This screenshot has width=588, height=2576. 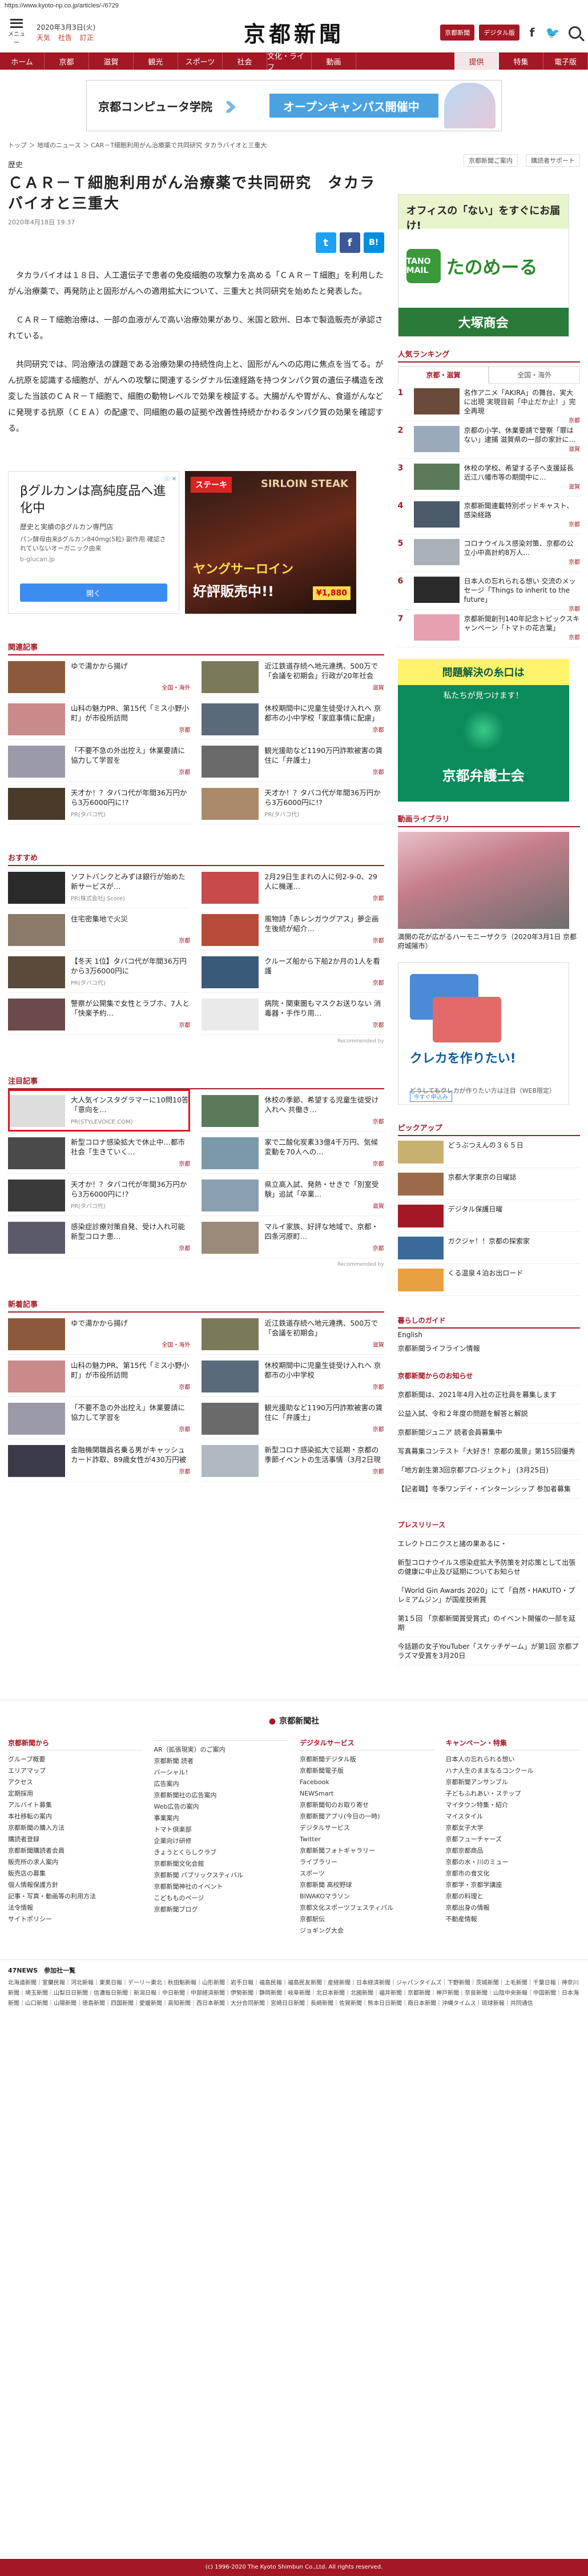 What do you see at coordinates (170, 478) in the screenshot?
I see `ad-info-icon: ⓘ ✕` at bounding box center [170, 478].